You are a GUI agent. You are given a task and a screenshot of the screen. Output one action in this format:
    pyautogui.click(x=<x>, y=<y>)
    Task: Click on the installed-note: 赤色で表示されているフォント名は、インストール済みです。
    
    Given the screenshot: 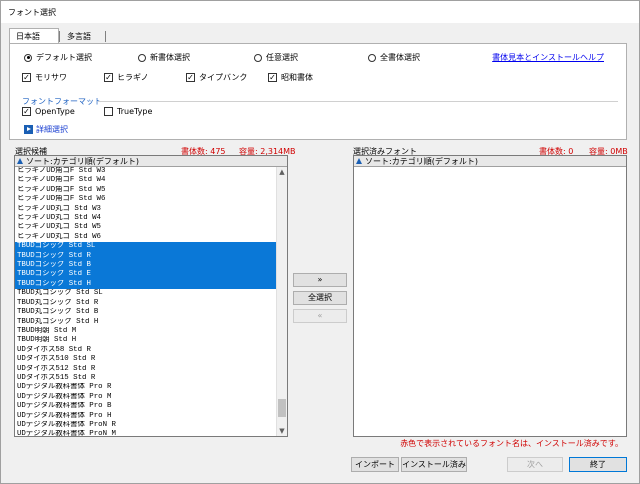 What is the action you would take?
    pyautogui.click(x=511, y=443)
    